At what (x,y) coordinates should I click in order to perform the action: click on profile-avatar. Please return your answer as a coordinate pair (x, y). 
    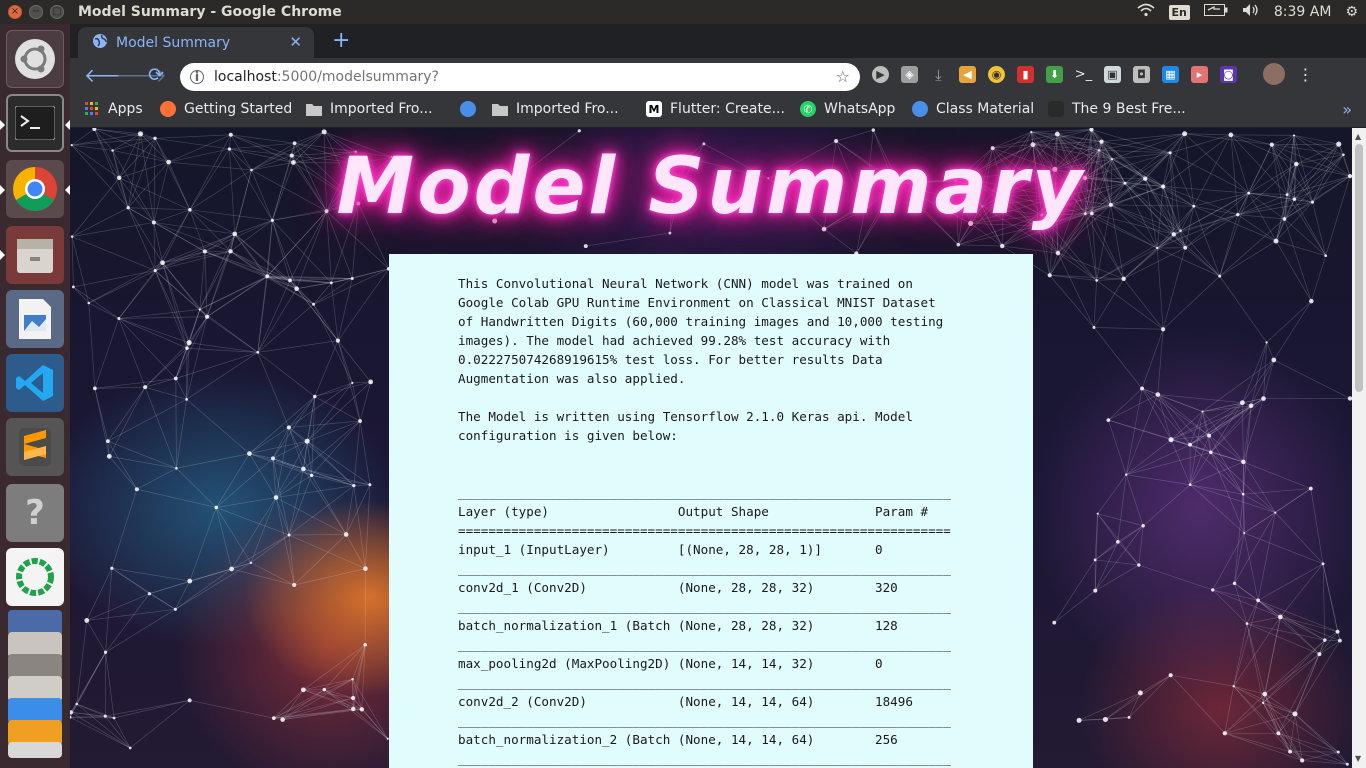
    Looking at the image, I should click on (1274, 74).